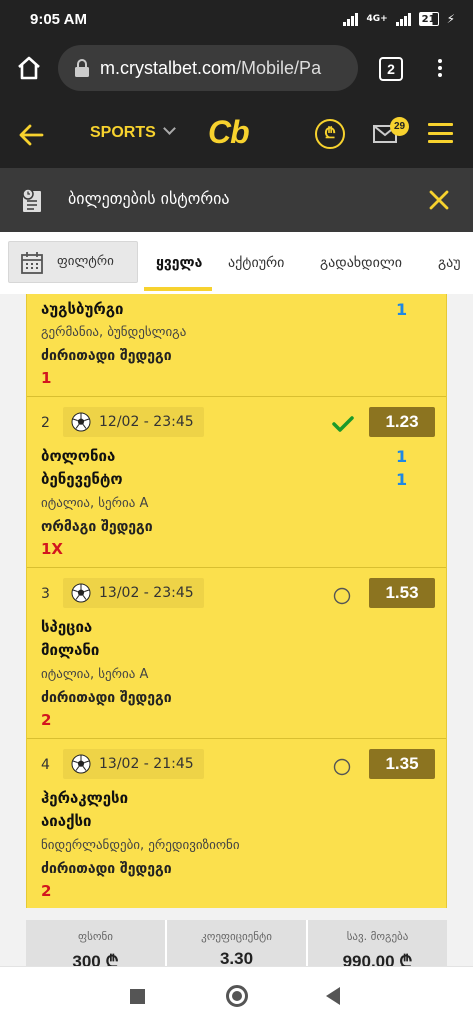 Image resolution: width=473 pixels, height=1024 pixels. What do you see at coordinates (236, 957) in the screenshot?
I see `coefficient-value: 3.30` at bounding box center [236, 957].